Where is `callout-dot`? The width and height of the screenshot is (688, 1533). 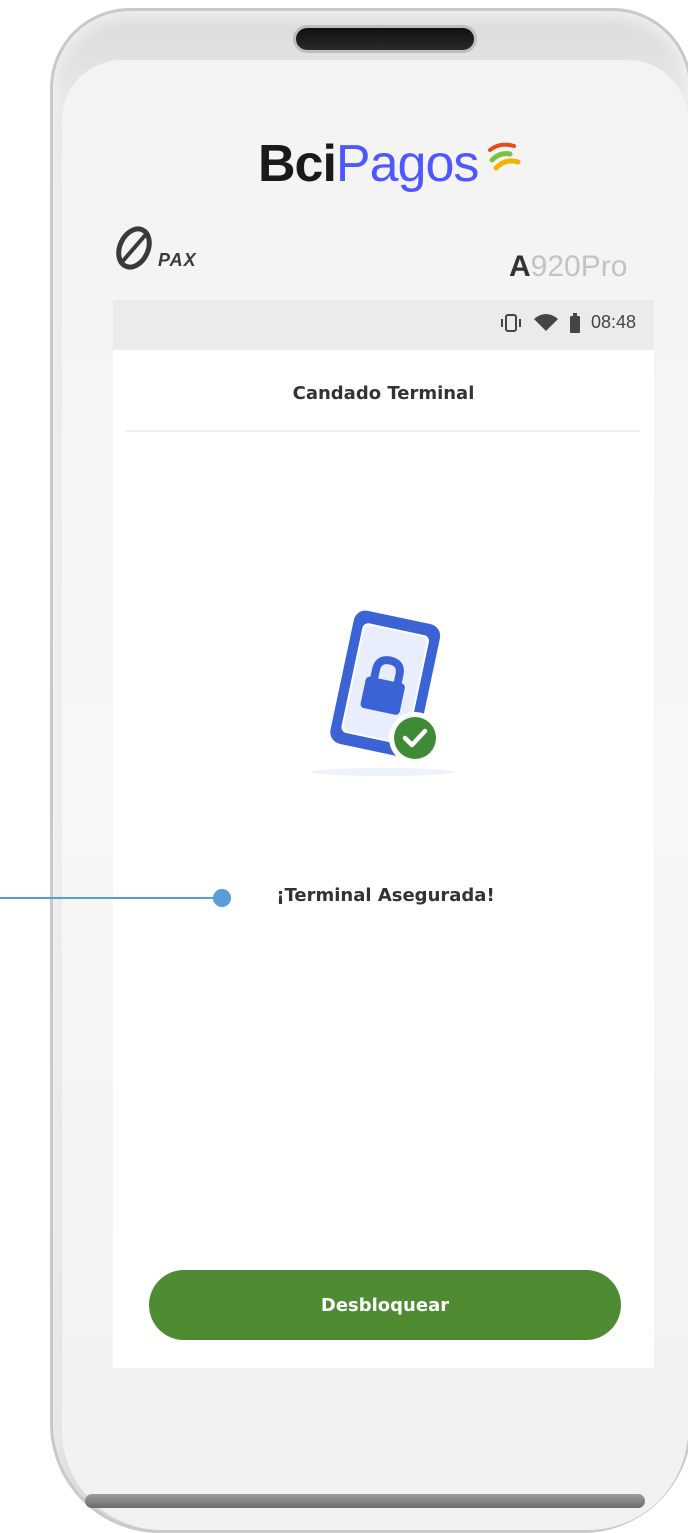 callout-dot is located at coordinates (222, 898).